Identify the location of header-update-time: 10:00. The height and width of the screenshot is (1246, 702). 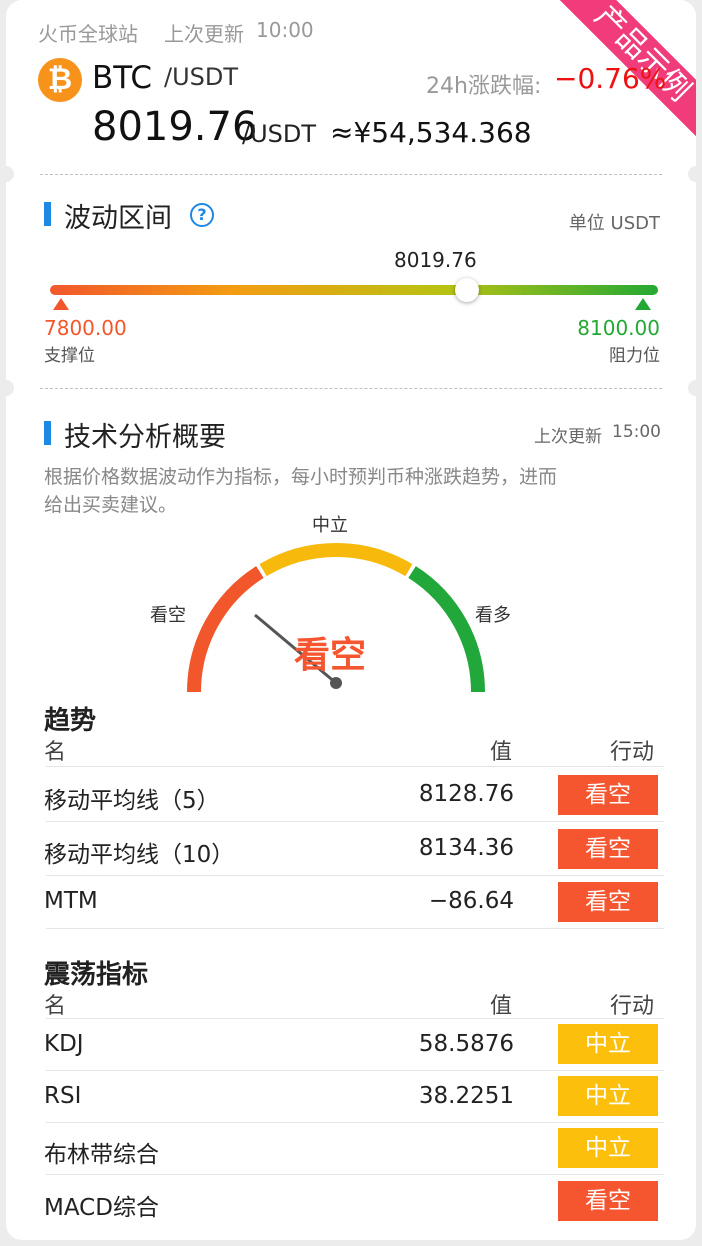
(285, 30).